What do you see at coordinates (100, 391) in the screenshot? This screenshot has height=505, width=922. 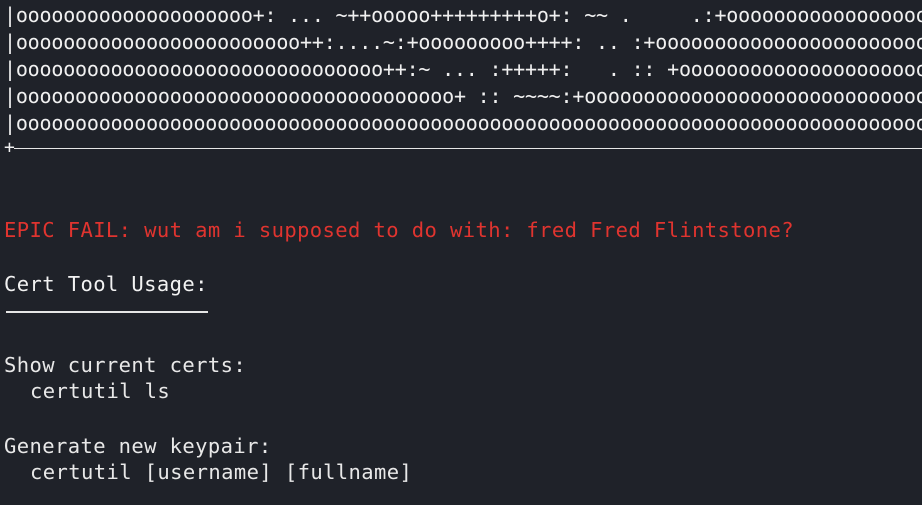 I see `usage-command: certutil ls` at bounding box center [100, 391].